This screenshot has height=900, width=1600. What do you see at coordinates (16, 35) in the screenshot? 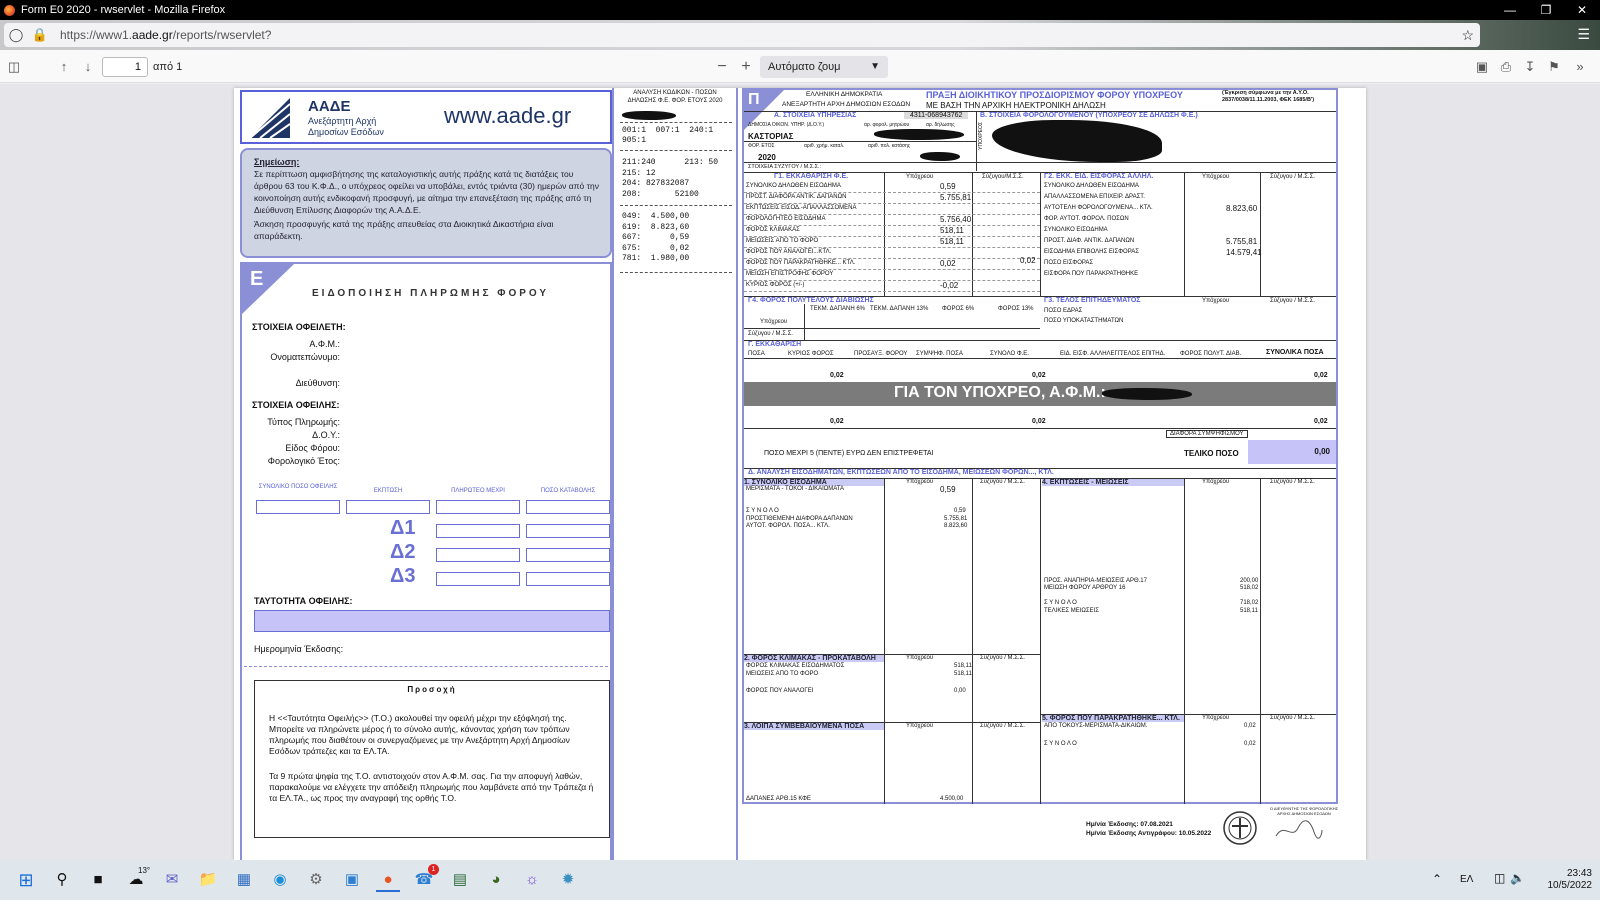
I see `shield-icon: ◯` at bounding box center [16, 35].